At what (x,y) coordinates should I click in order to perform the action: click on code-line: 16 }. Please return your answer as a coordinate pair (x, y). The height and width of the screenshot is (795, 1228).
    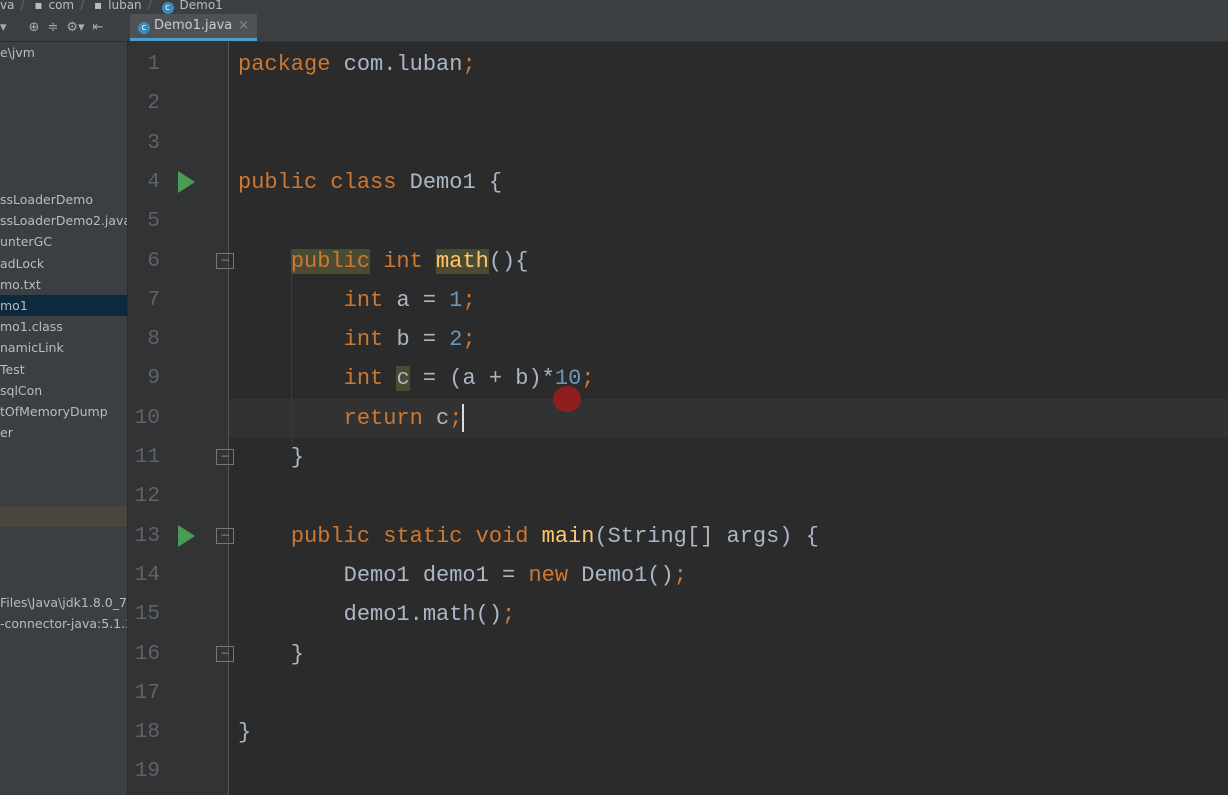
    Looking at the image, I should click on (614, 654).